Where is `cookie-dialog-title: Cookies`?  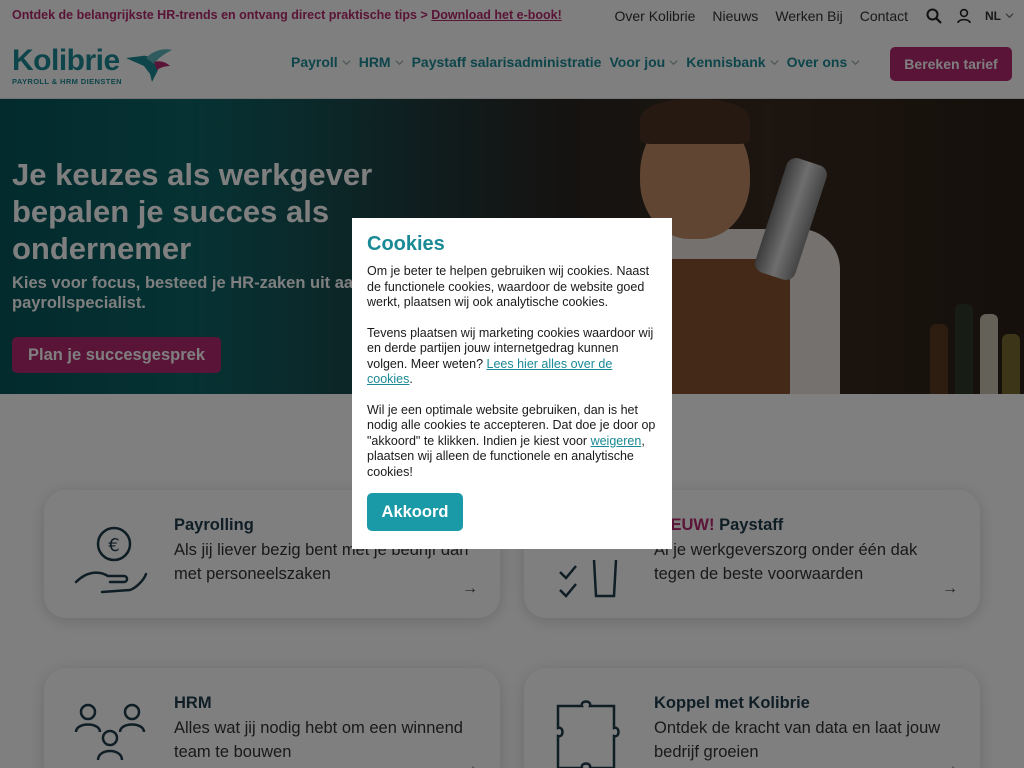 cookie-dialog-title: Cookies is located at coordinates (406, 244).